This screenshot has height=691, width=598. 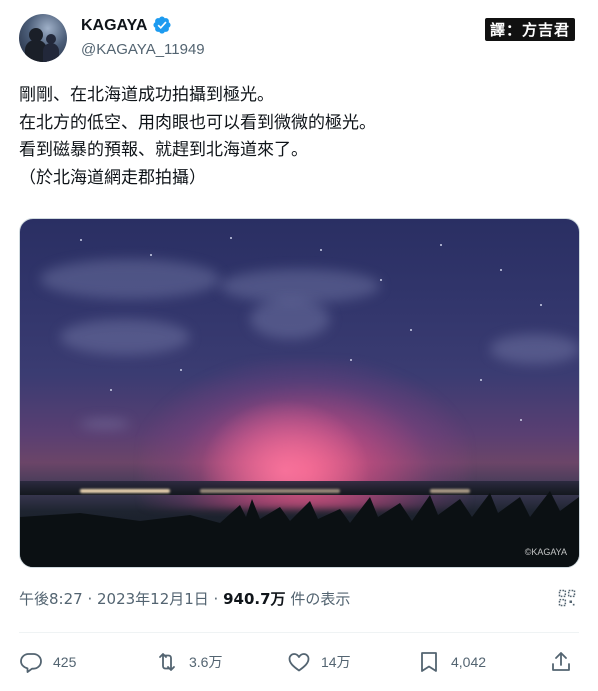 I want to click on like-count: 14万, so click(x=336, y=662).